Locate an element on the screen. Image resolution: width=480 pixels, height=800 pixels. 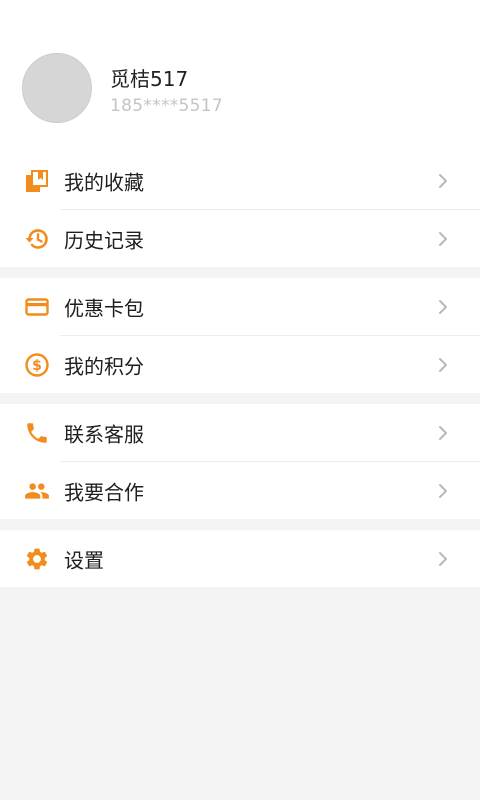
menu-group-1: 我的收藏 历史记录 is located at coordinates (240, 209).